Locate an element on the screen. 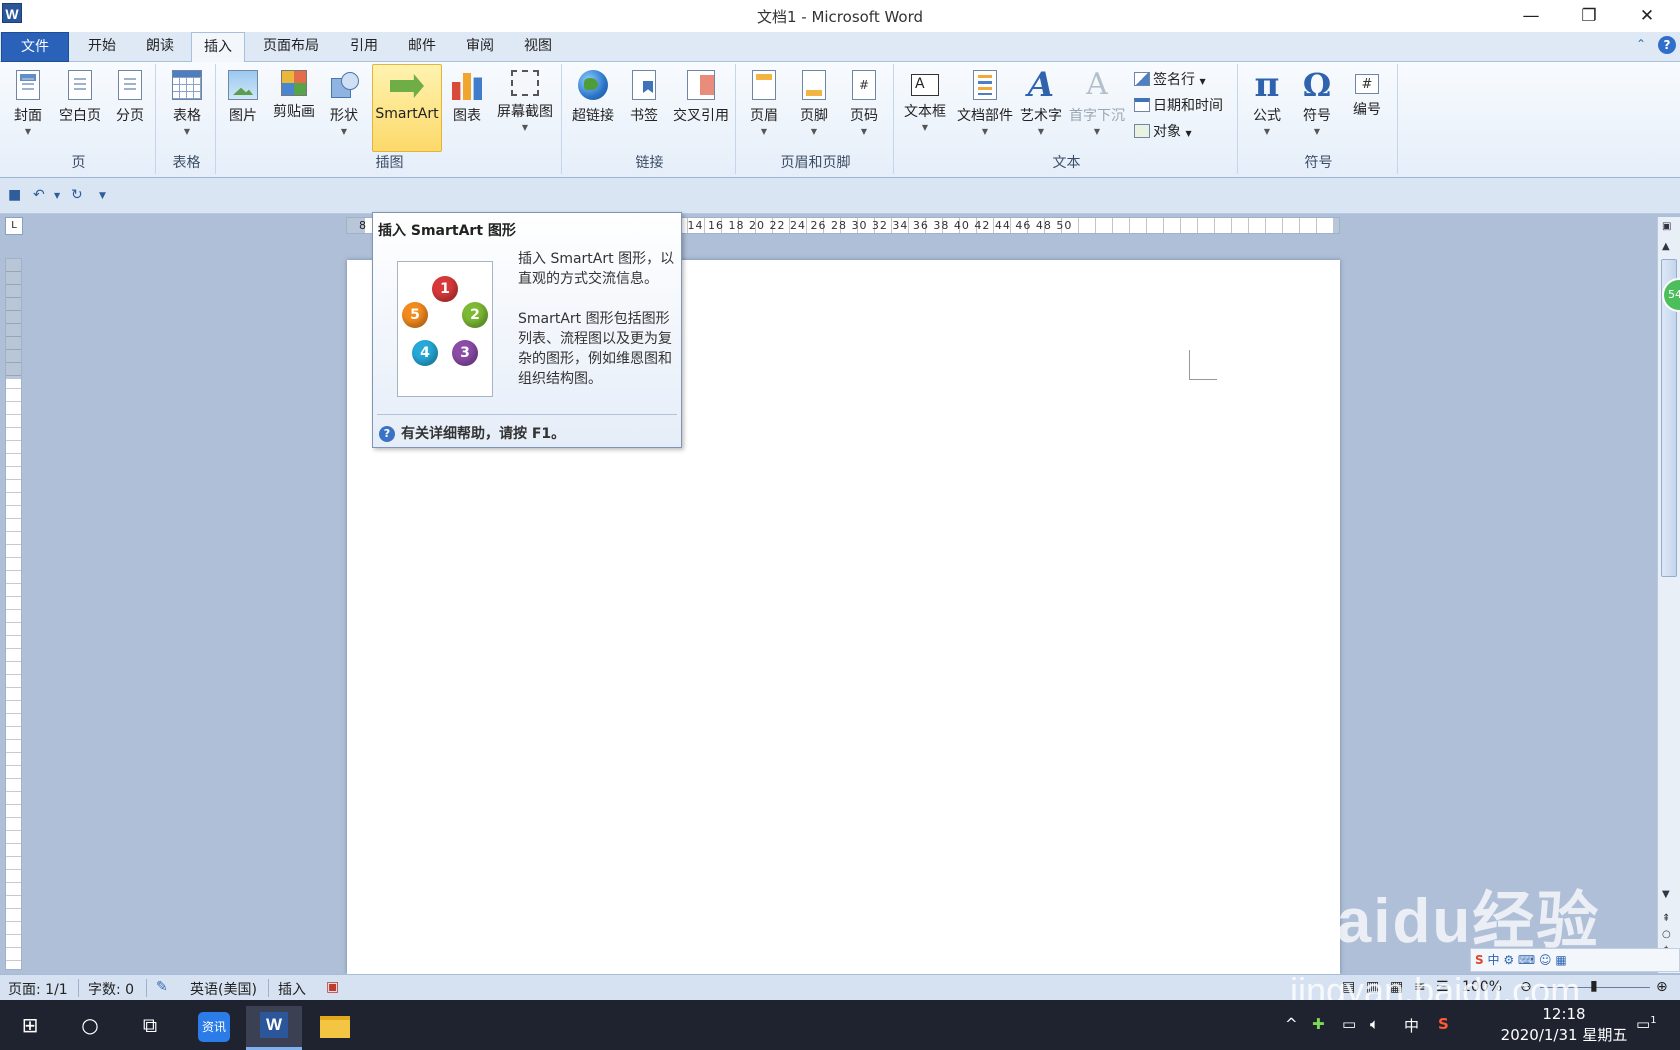 The height and width of the screenshot is (1050, 1680). group-label-header-footer: 页眉和页脚 is located at coordinates (815, 163).